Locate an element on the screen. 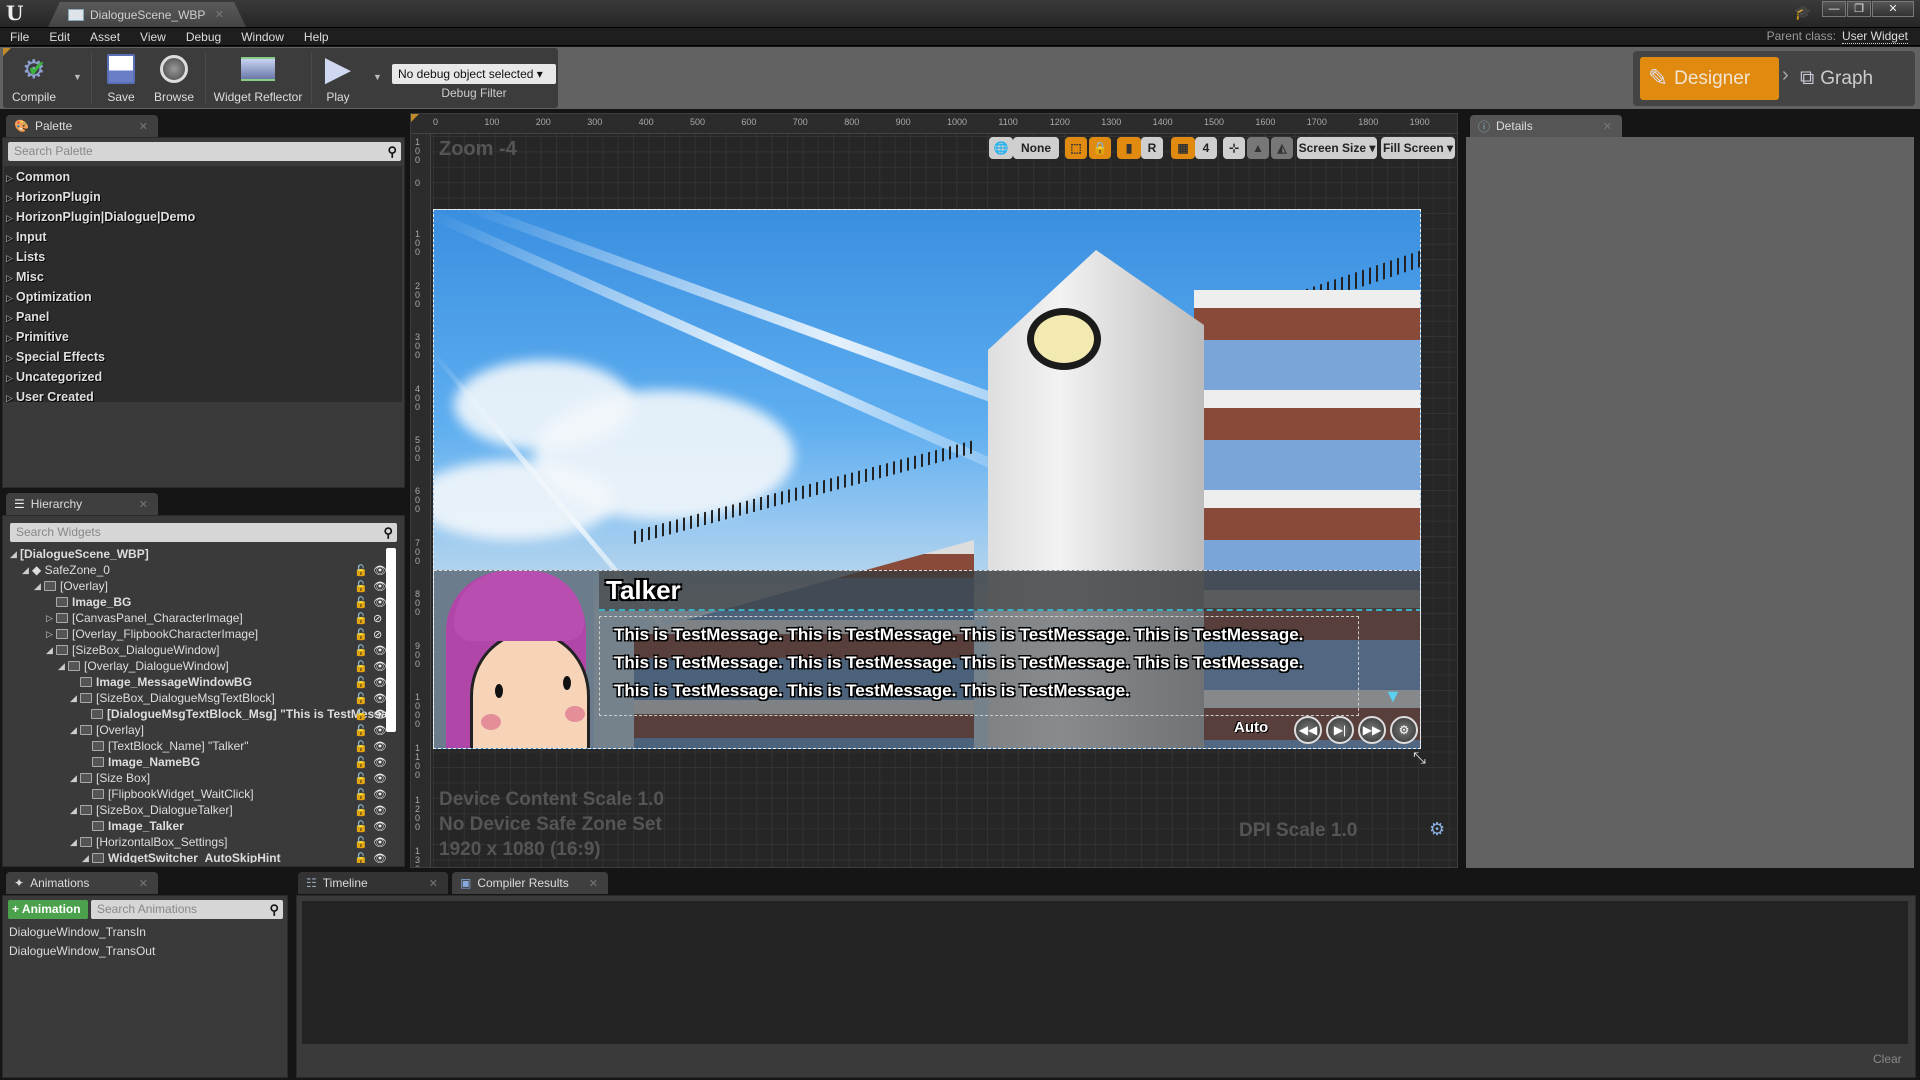  restore-button: ❐ is located at coordinates (1859, 9).